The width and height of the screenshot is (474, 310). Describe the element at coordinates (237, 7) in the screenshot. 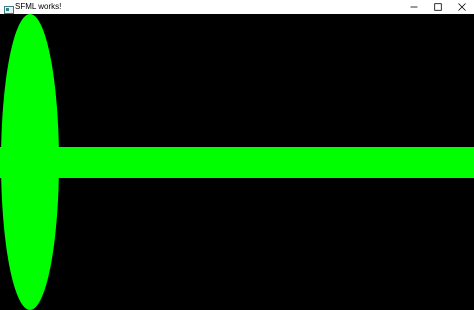

I see `title-bar: SFML works!` at that location.